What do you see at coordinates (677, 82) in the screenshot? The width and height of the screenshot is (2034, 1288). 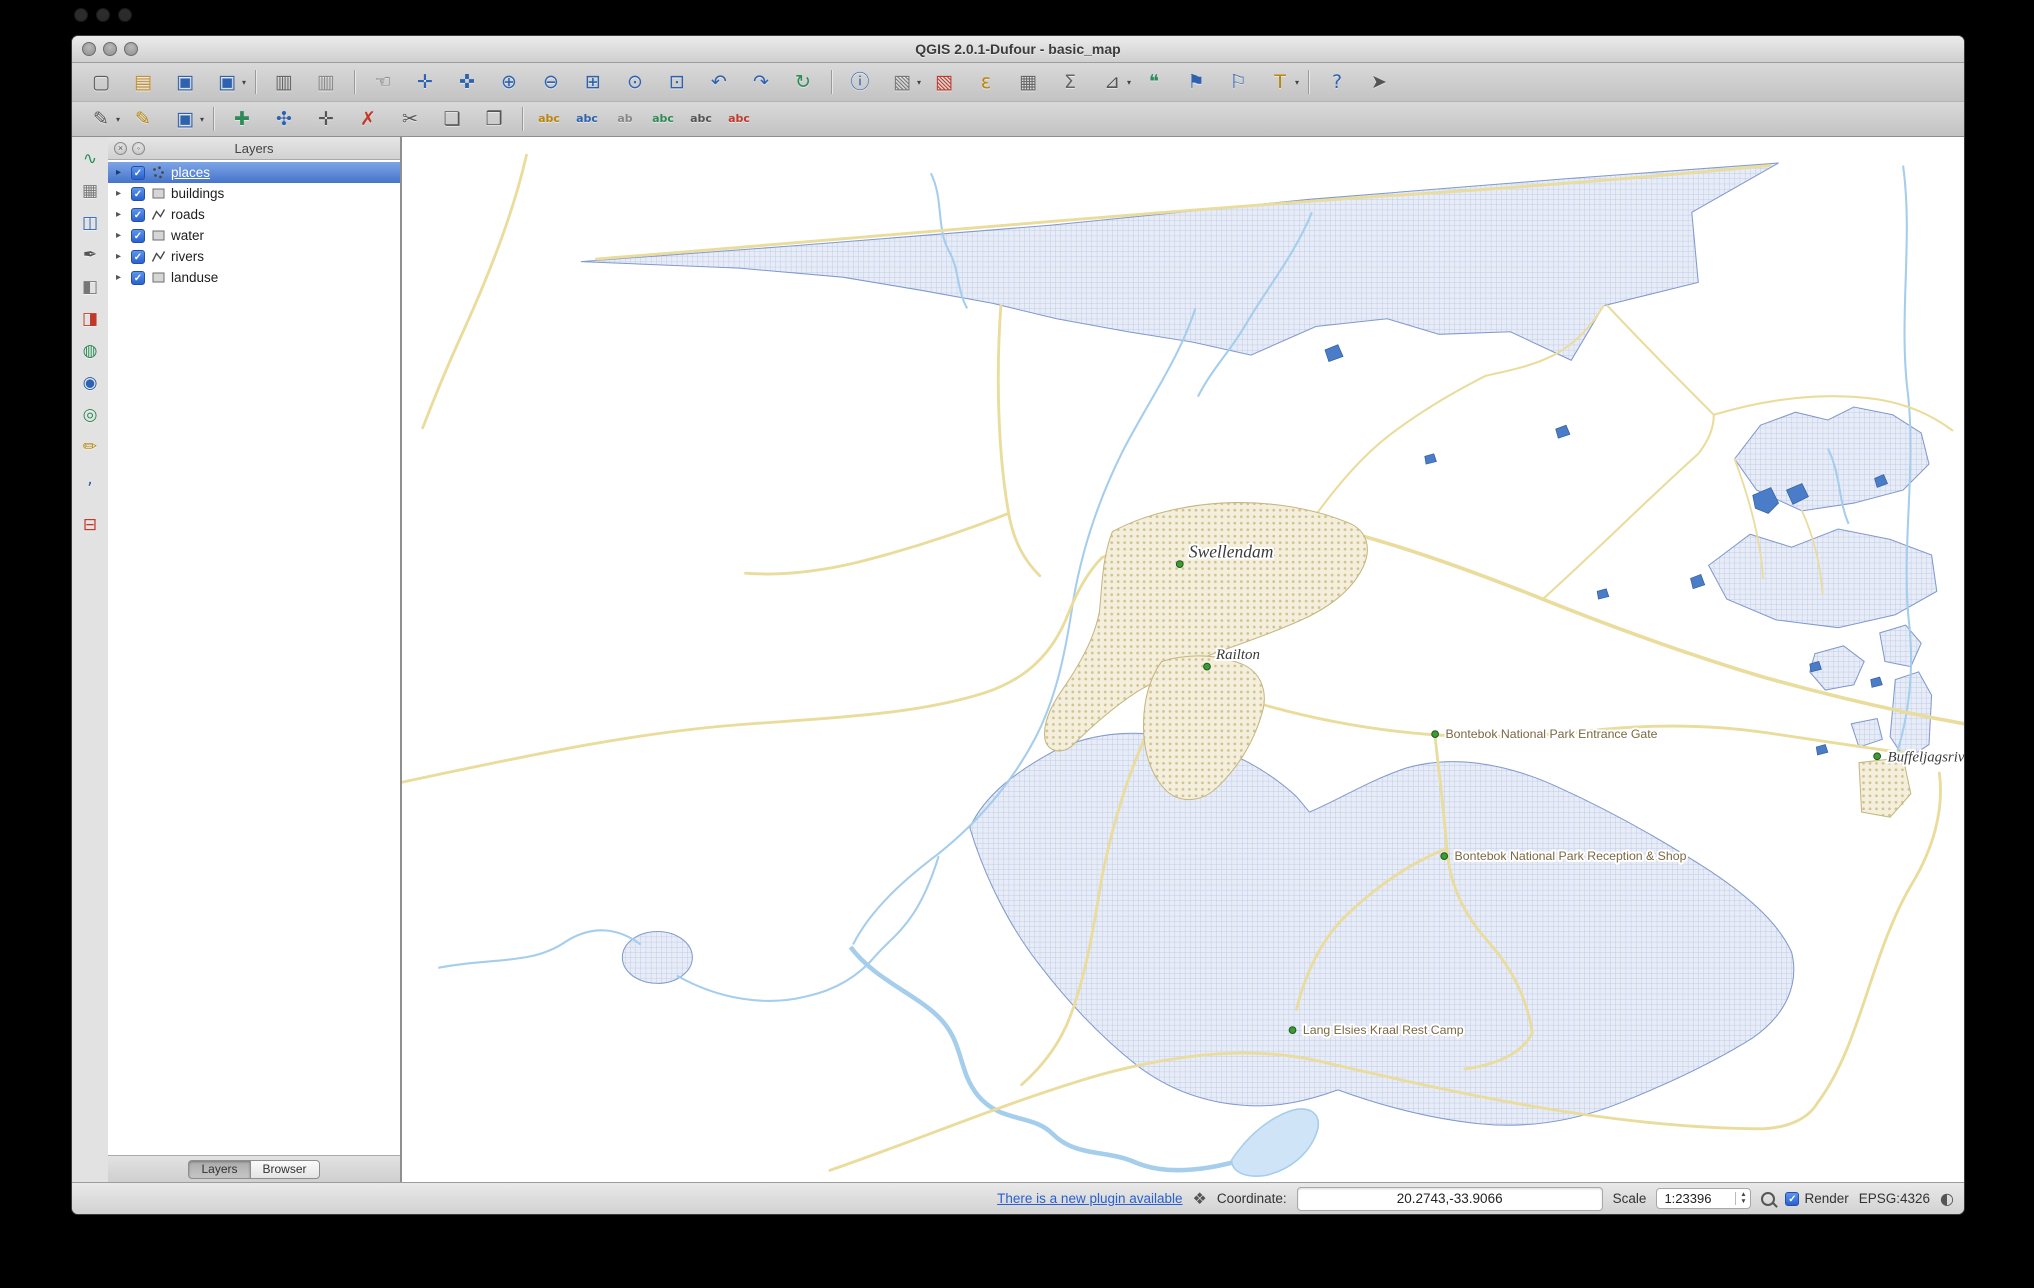 I see `zoom-to-layer-button: ⊡` at bounding box center [677, 82].